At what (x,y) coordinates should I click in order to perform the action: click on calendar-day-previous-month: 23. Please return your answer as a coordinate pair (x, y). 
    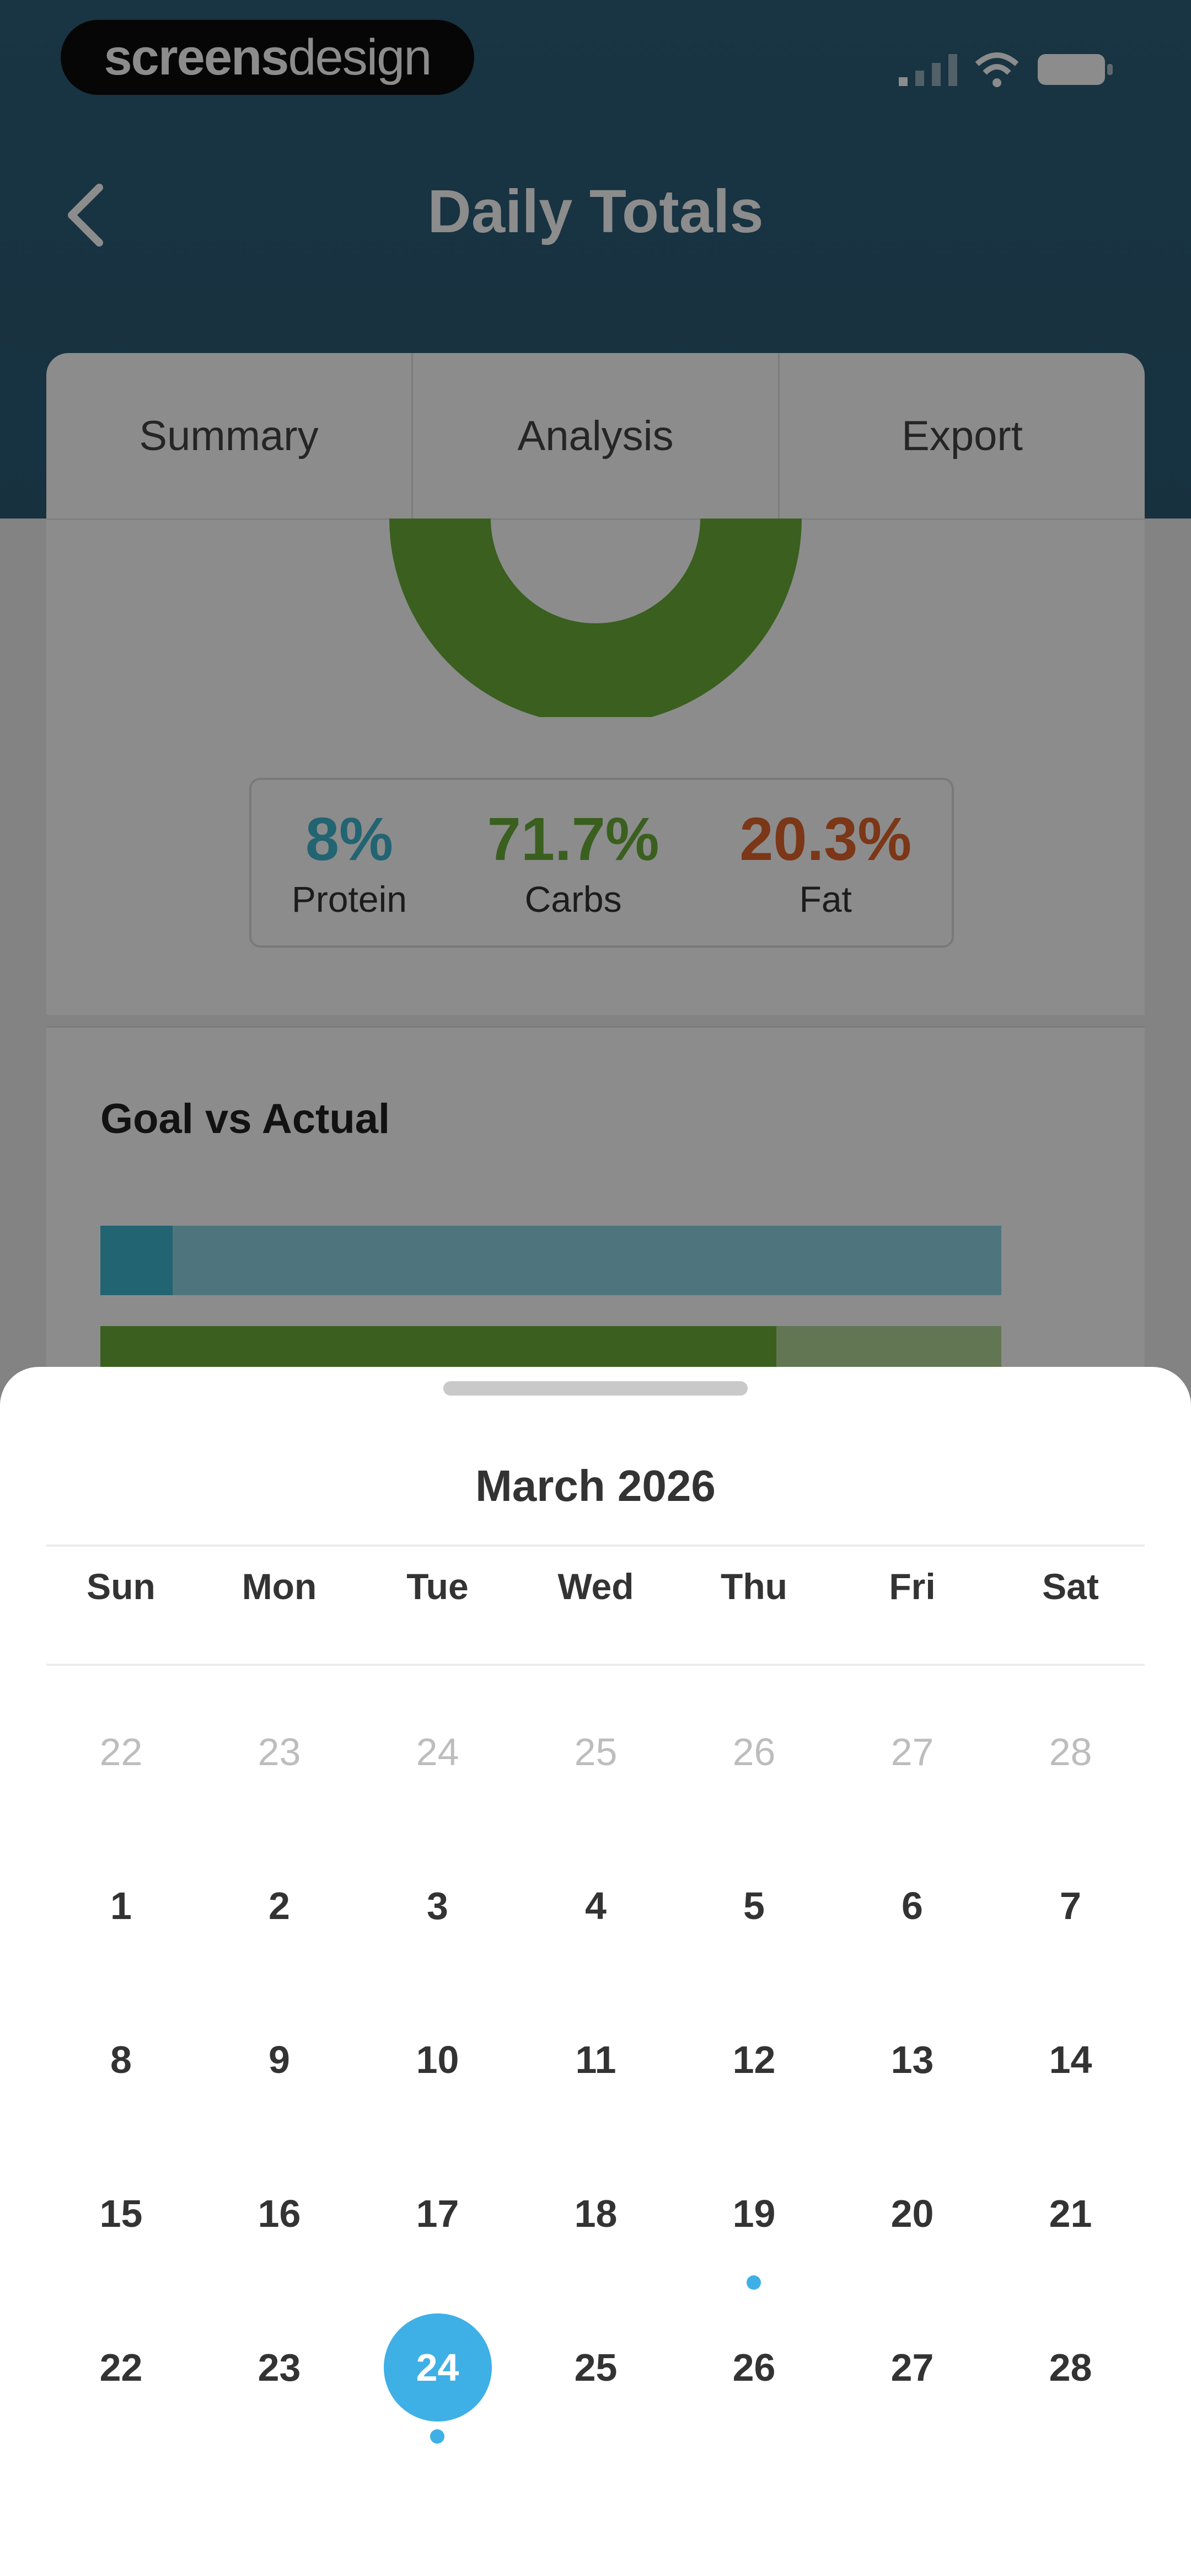
    Looking at the image, I should click on (279, 1764).